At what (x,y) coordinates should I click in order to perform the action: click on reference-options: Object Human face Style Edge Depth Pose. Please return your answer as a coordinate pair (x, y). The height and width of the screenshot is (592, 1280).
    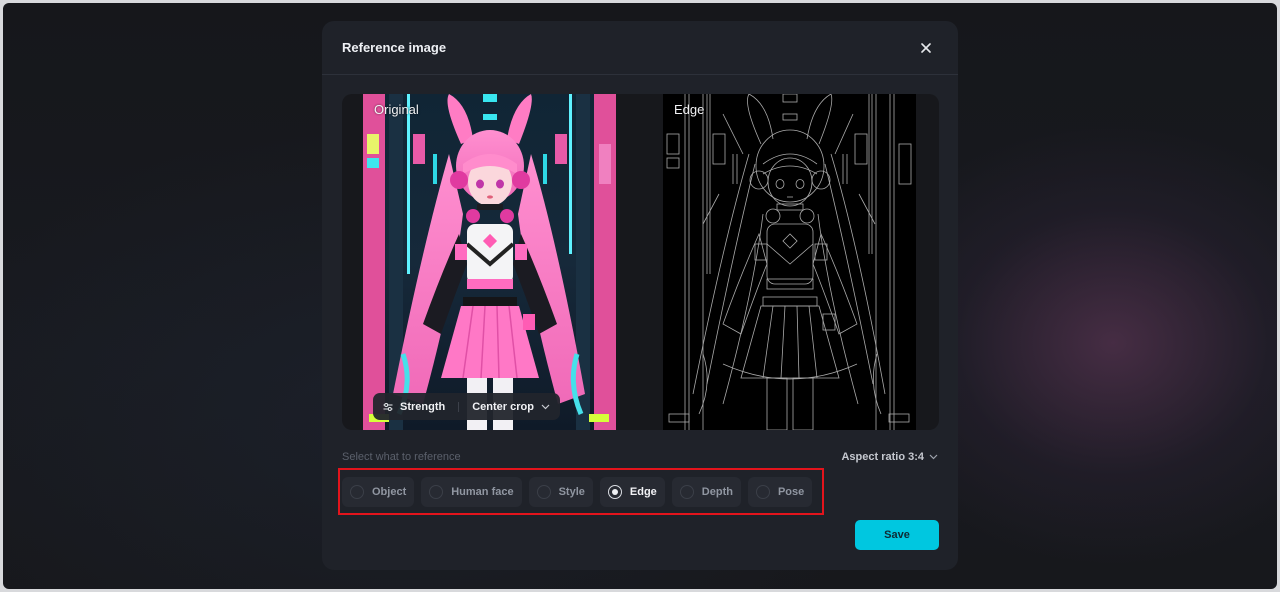
    Looking at the image, I should click on (577, 492).